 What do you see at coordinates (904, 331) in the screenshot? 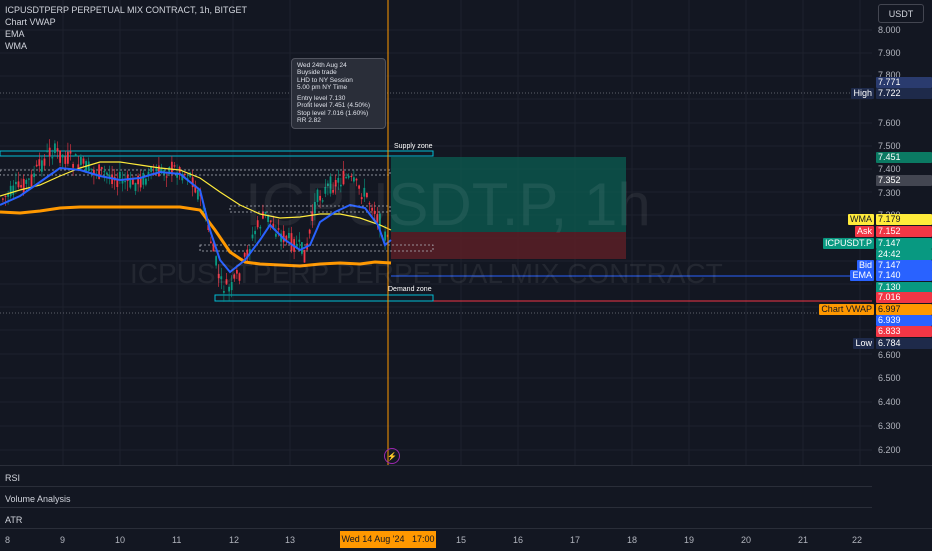
I see `price-label-value: 6.833` at bounding box center [904, 331].